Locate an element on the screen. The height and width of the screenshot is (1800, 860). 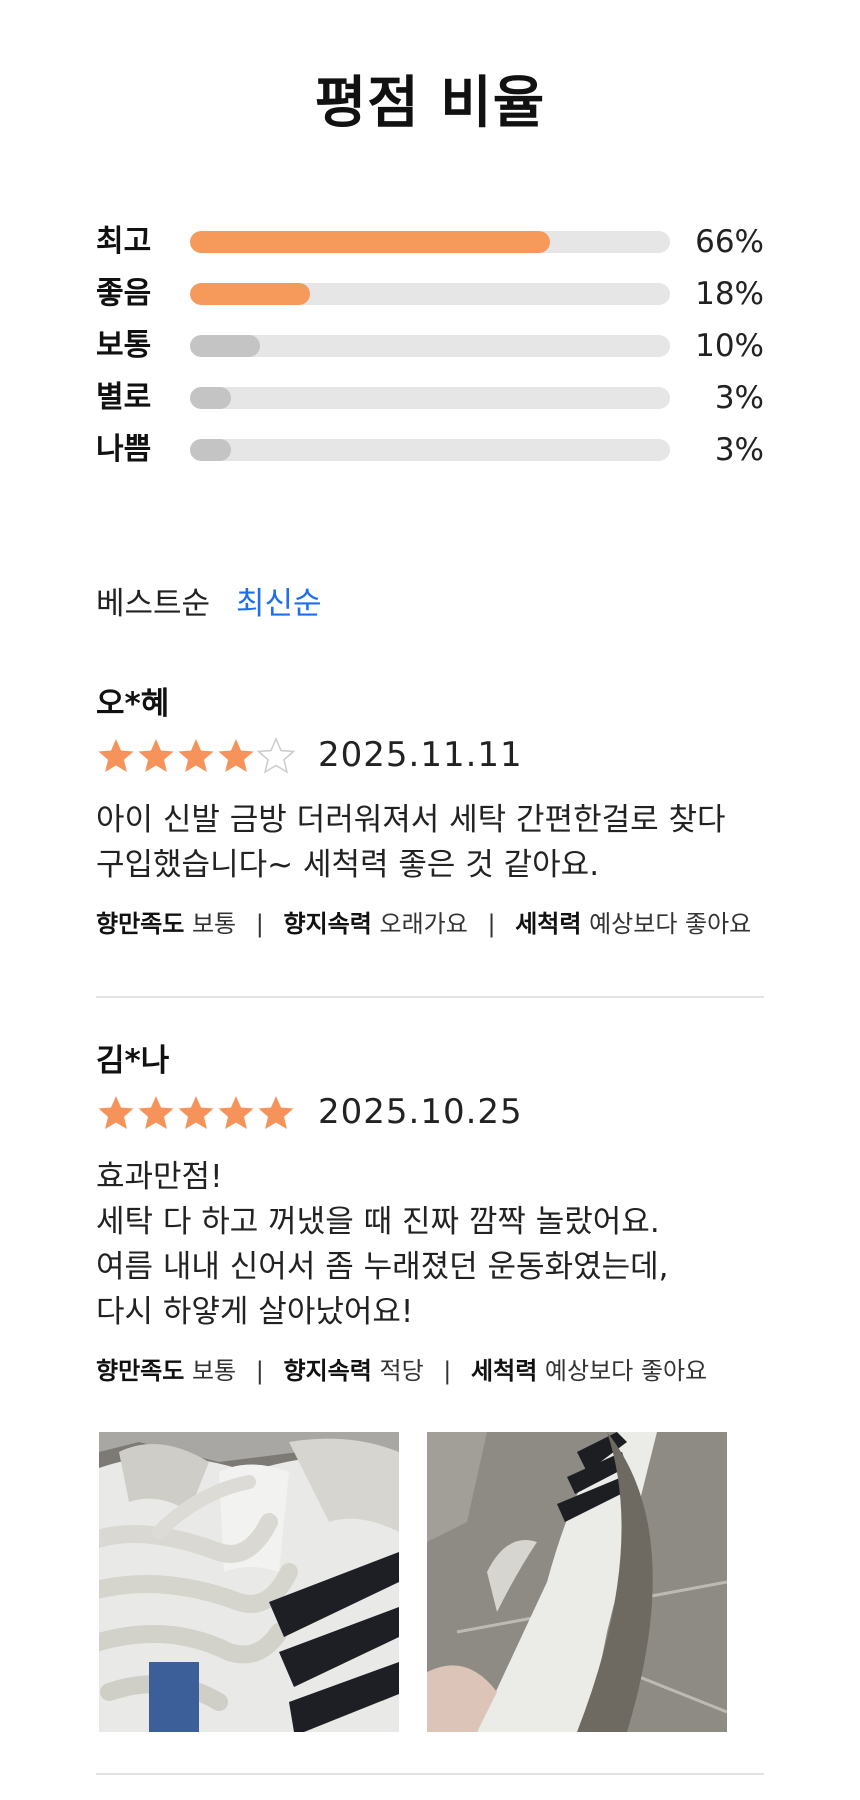
review-sort-options: 베스트순 최신순 is located at coordinates (217, 604).